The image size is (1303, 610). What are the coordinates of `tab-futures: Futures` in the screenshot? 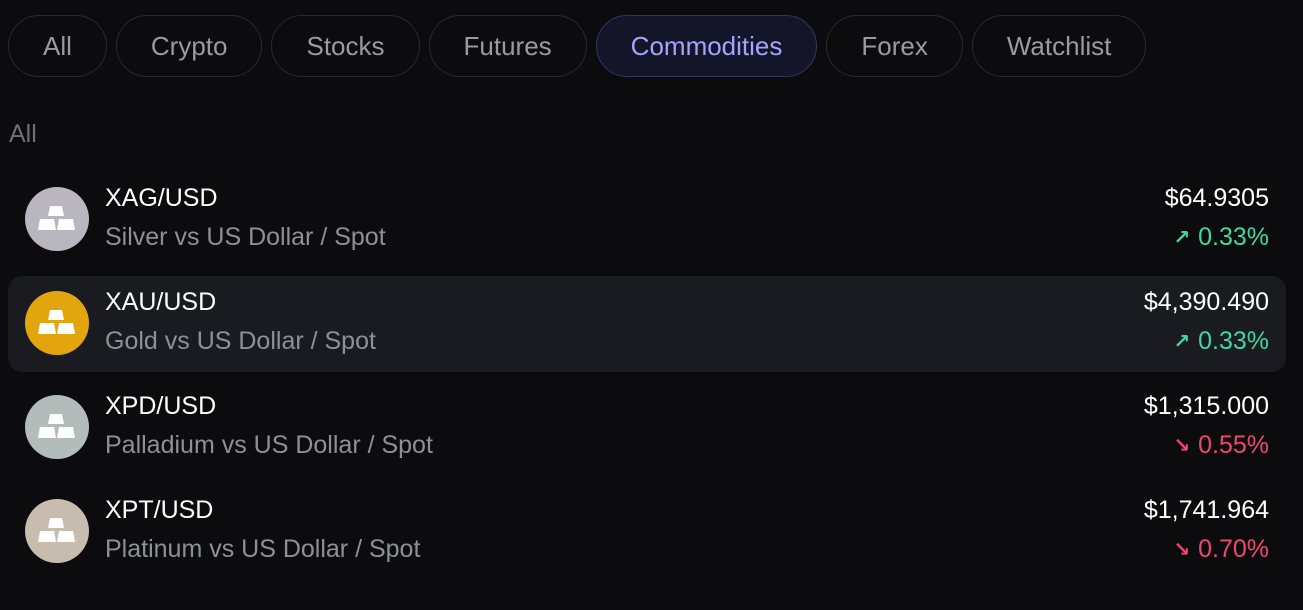 It's located at (507, 46).